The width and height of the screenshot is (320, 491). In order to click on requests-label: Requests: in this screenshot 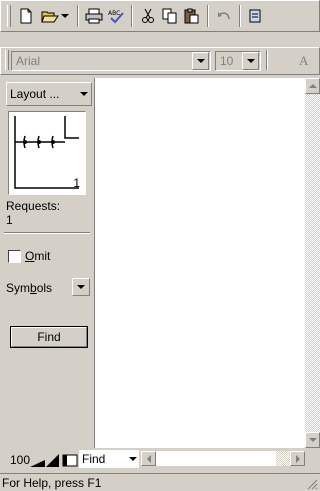, I will do `click(33, 206)`.